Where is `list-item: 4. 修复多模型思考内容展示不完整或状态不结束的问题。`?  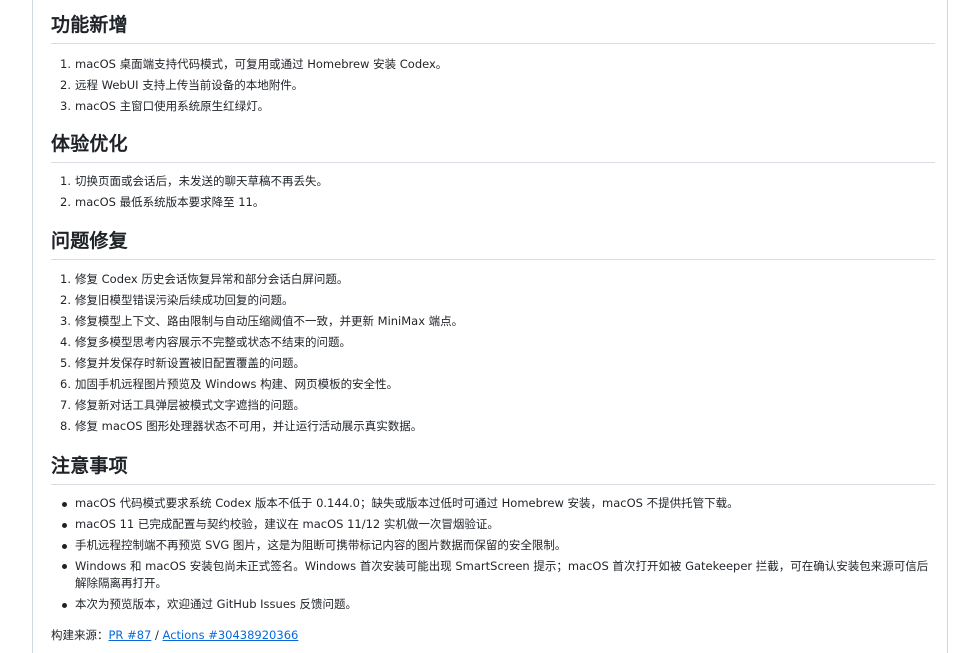 list-item: 4. 修复多模型思考内容展示不完整或状态不结束的问题。 is located at coordinates (493, 342).